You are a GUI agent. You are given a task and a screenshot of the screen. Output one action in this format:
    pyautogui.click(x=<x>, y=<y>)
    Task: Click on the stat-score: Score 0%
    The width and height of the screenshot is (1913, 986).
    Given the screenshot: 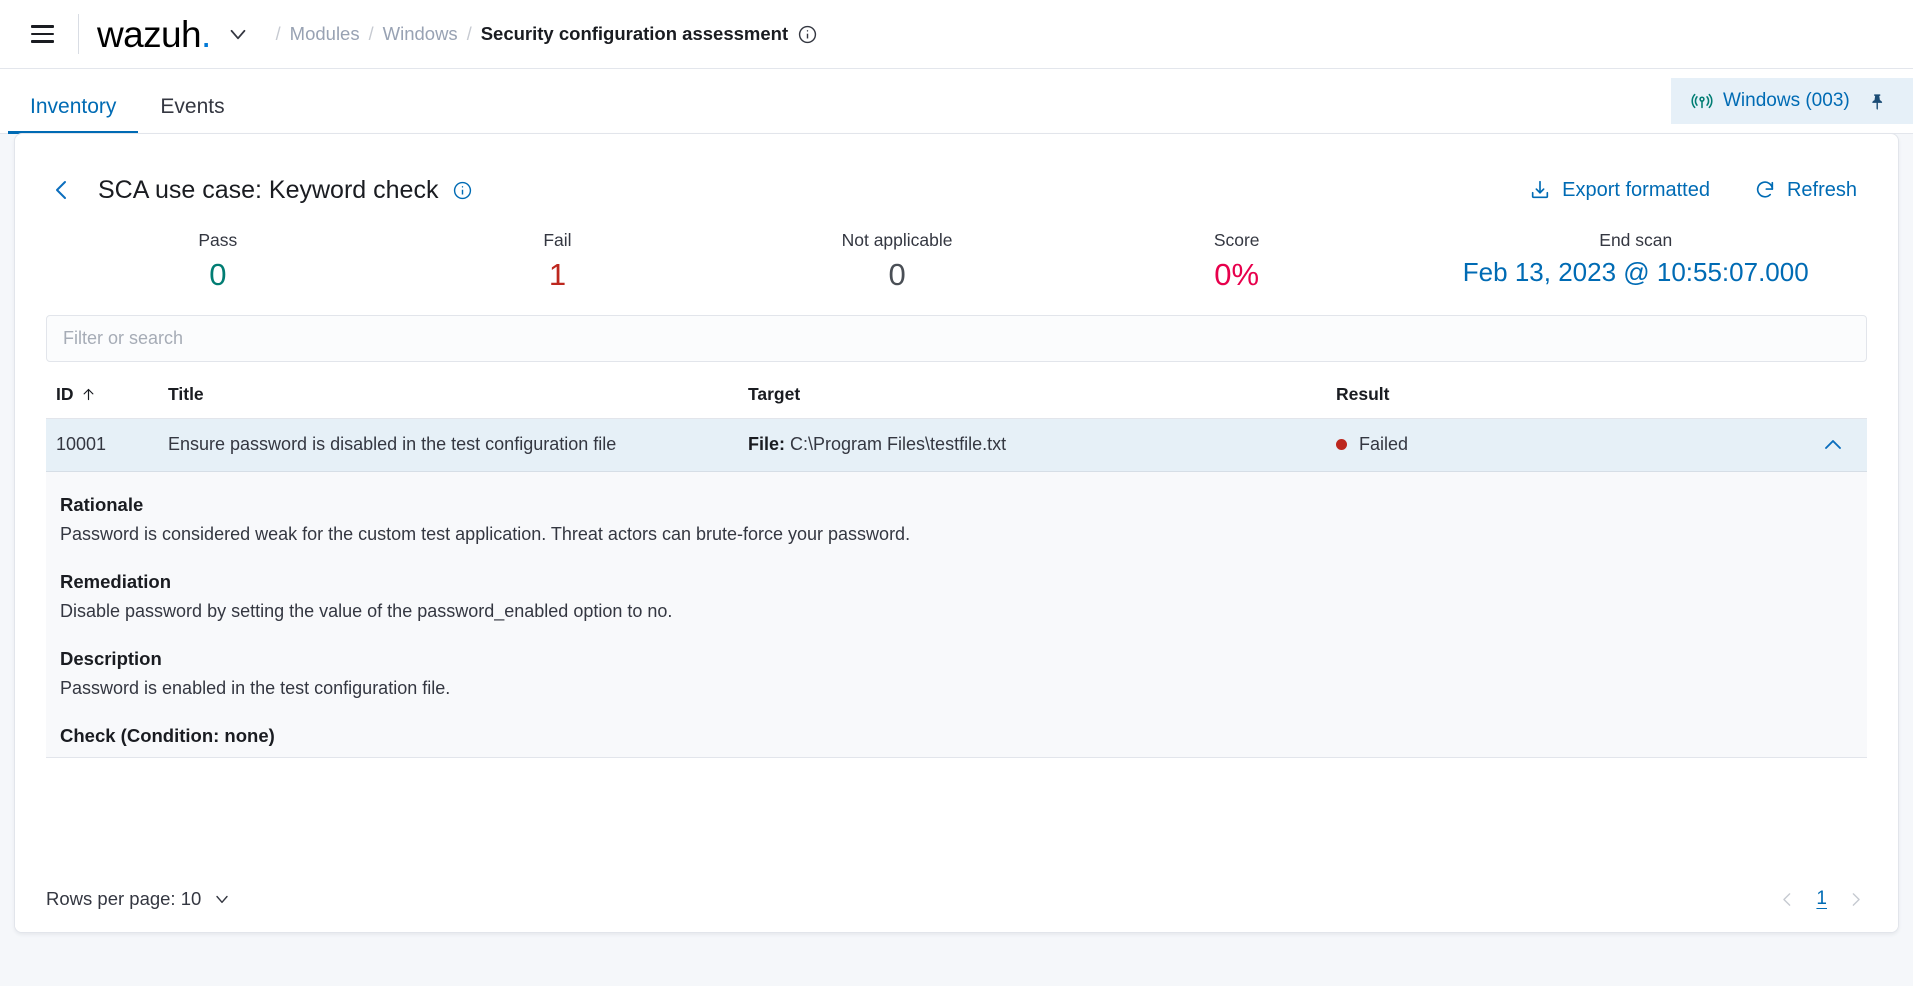 What is the action you would take?
    pyautogui.click(x=1237, y=261)
    